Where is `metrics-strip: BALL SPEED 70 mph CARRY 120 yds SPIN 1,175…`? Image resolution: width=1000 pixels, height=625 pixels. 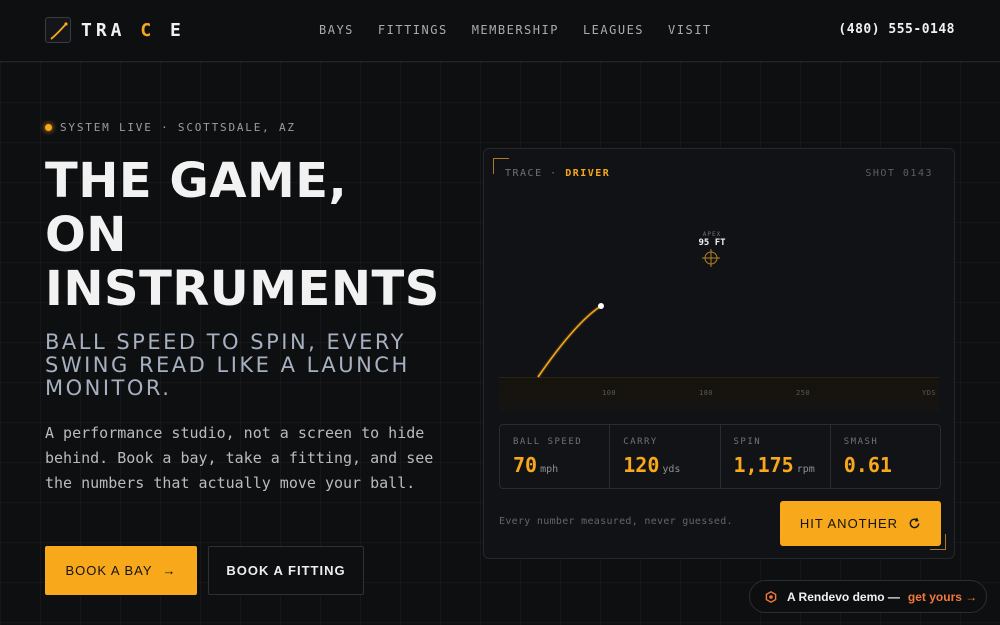
metrics-strip: BALL SPEED 70 mph CARRY 120 yds SPIN 1,175… is located at coordinates (720, 456).